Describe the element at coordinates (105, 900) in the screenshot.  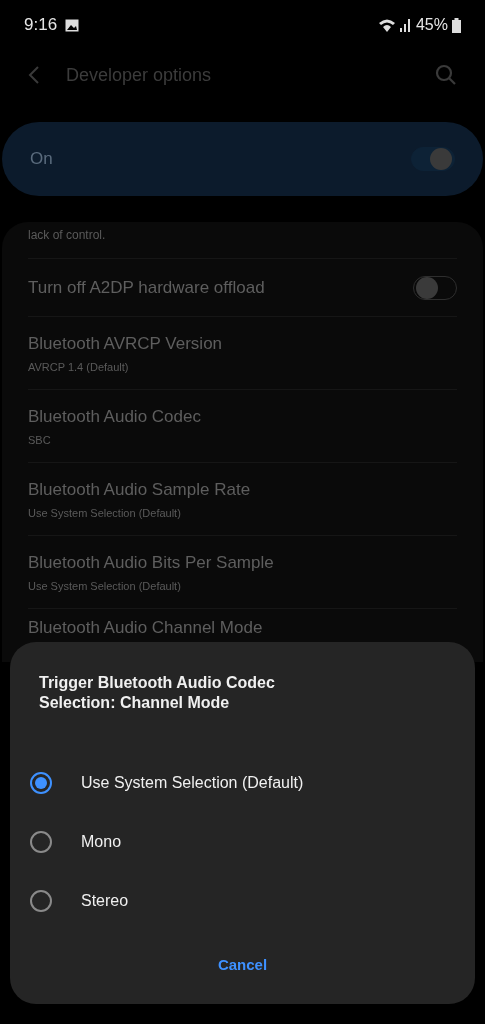
I see `option-label: Stereo` at that location.